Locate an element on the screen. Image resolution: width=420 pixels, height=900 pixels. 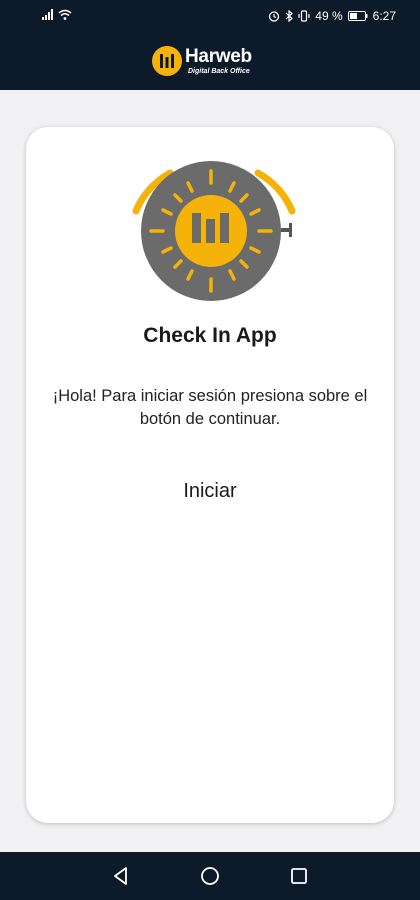
bluetooth-icon is located at coordinates (289, 16).